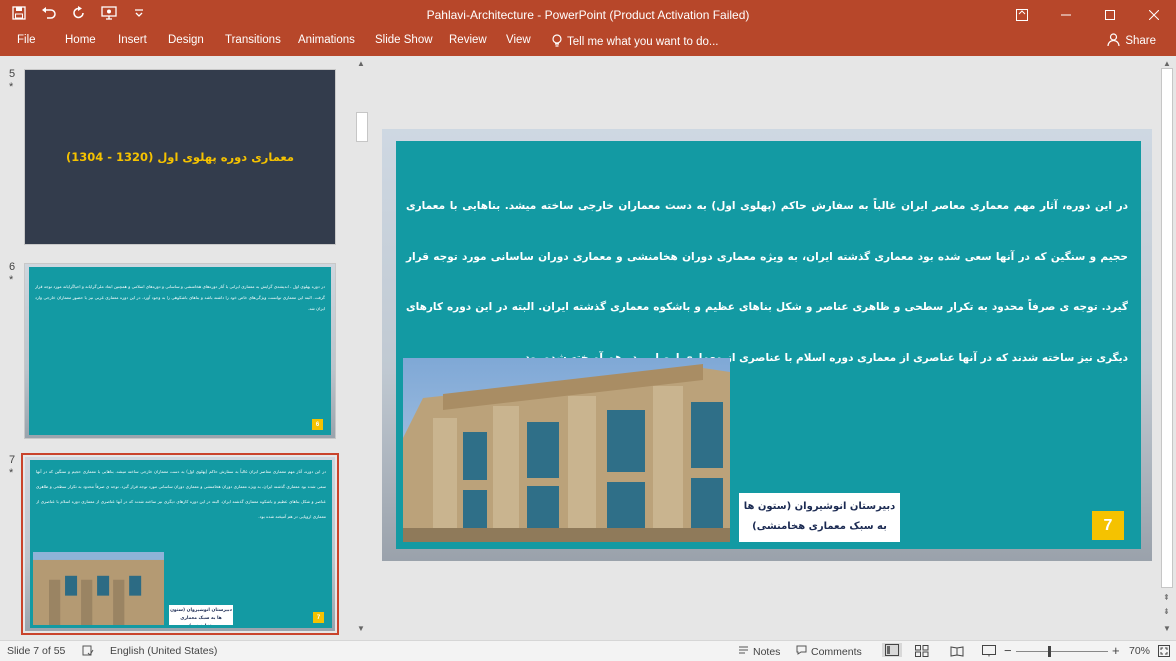  Describe the element at coordinates (1110, 15) in the screenshot. I see `maximize-icon` at that location.